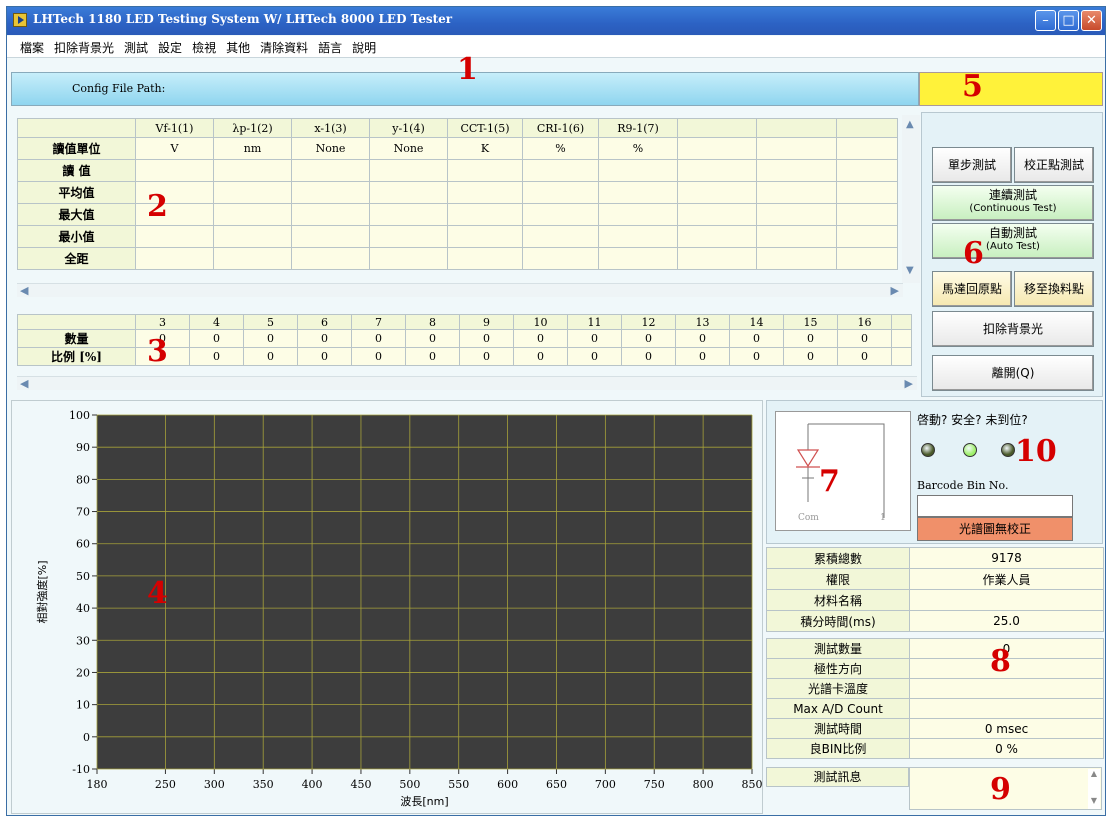  What do you see at coordinates (364, 47) in the screenshot?
I see `menu-help: 說明` at bounding box center [364, 47].